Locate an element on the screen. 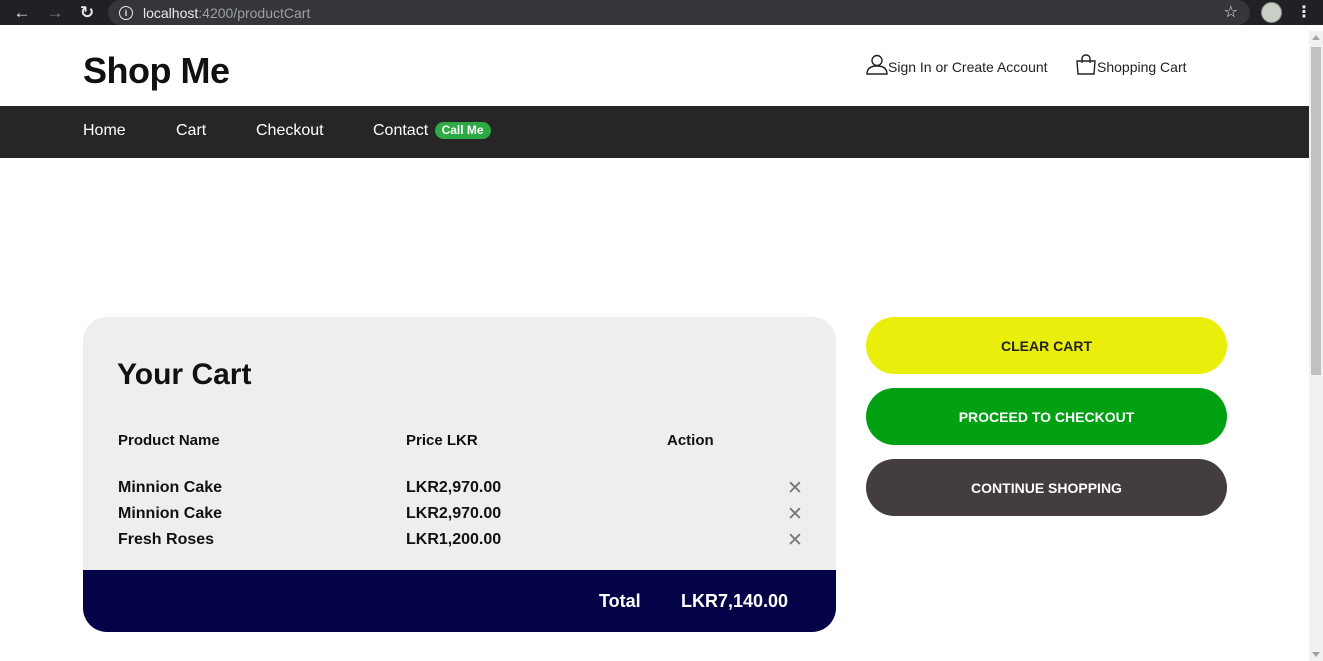 The width and height of the screenshot is (1323, 661). forward-arrow-icon: → is located at coordinates (55, 12).